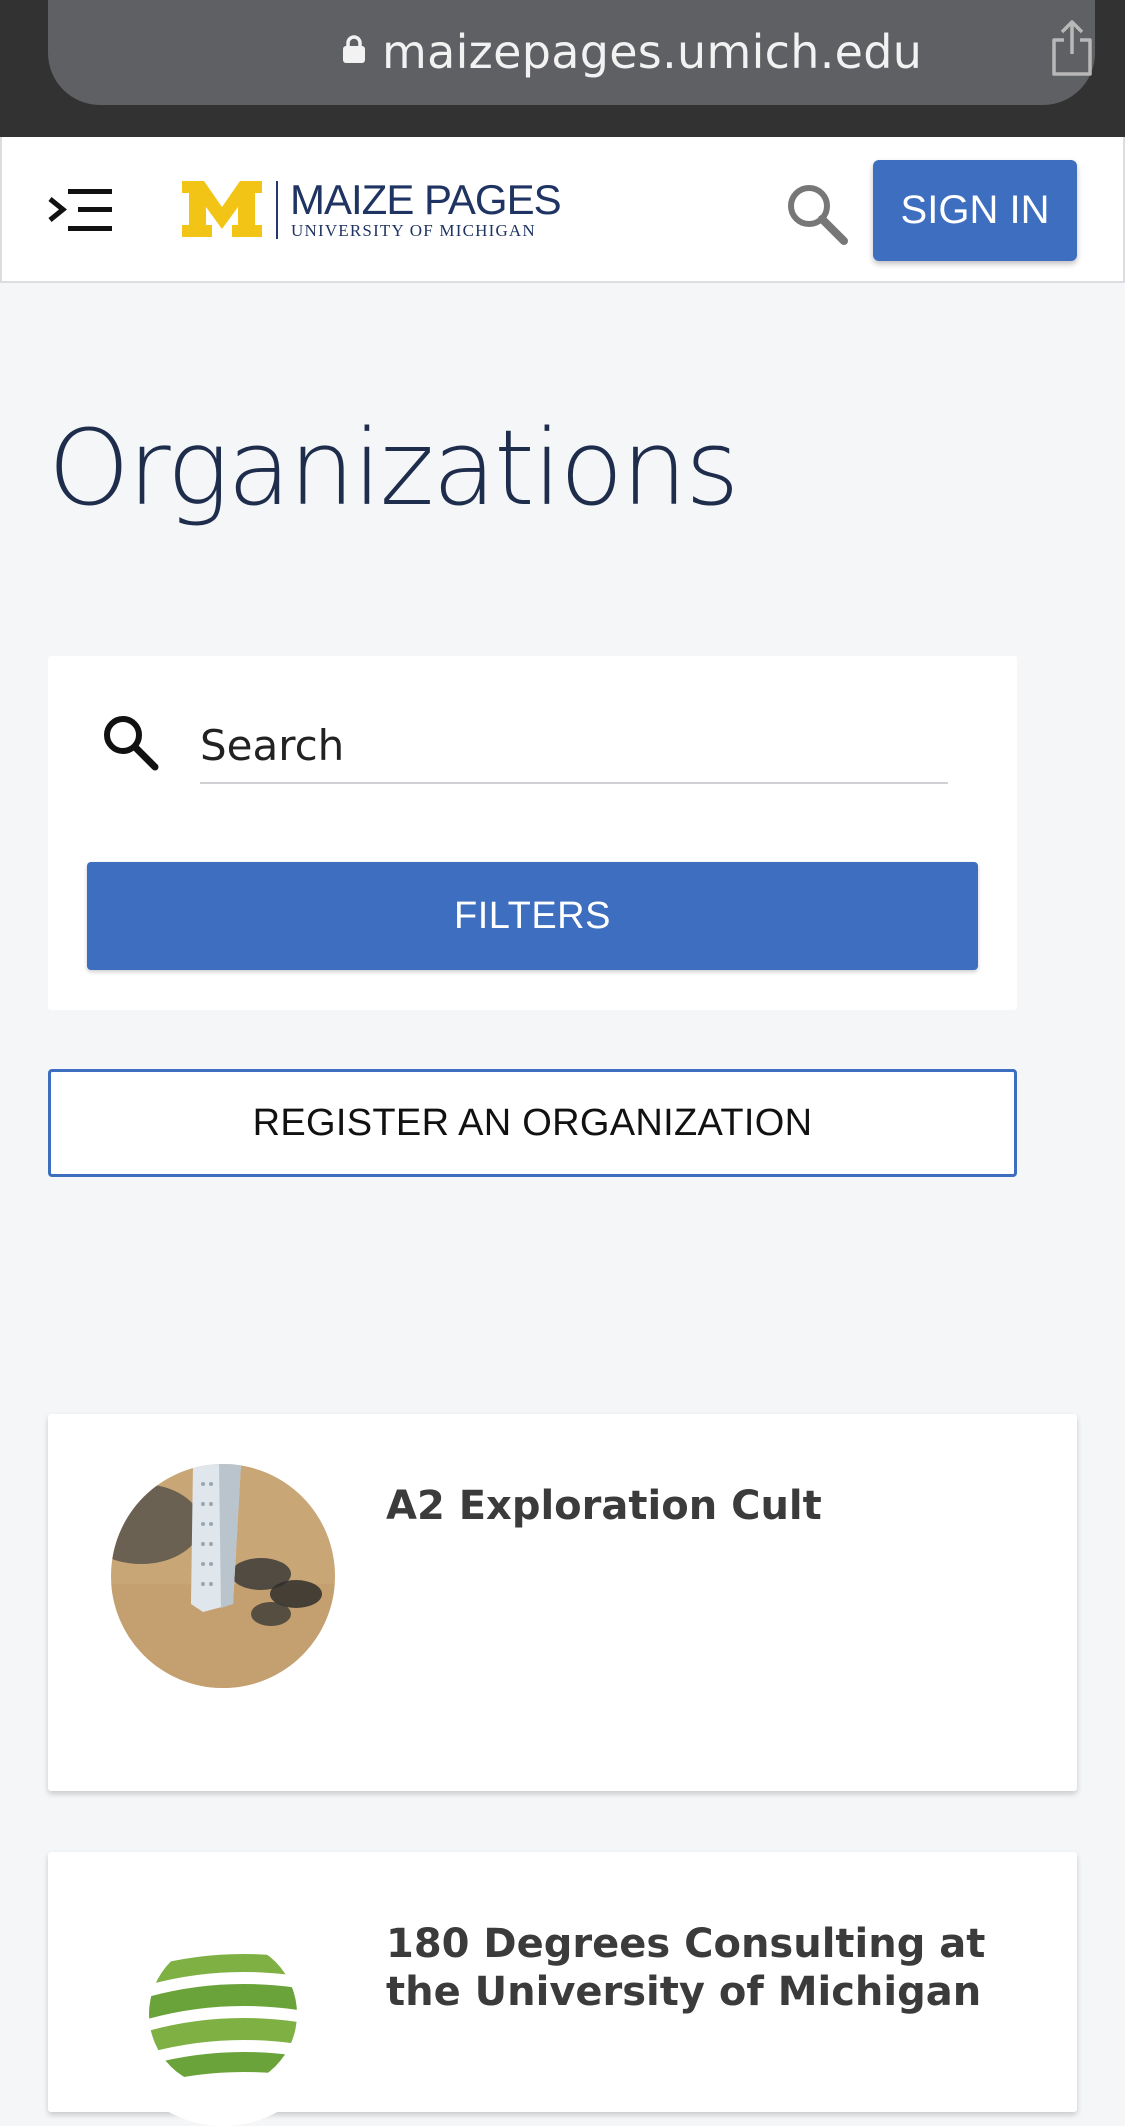  What do you see at coordinates (277, 210) in the screenshot?
I see `logo-divider` at bounding box center [277, 210].